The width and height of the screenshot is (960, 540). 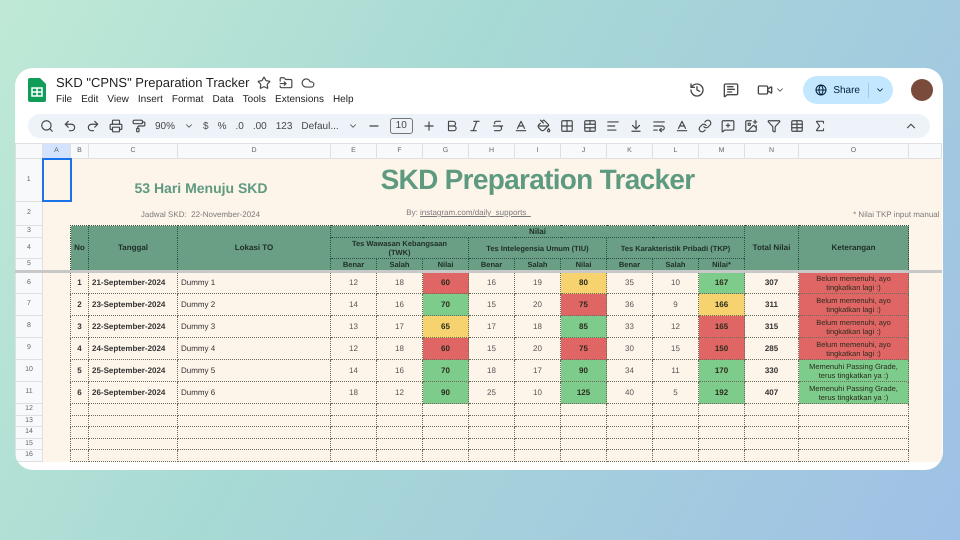 What do you see at coordinates (583, 327) in the screenshot?
I see `score-cell: 85` at bounding box center [583, 327].